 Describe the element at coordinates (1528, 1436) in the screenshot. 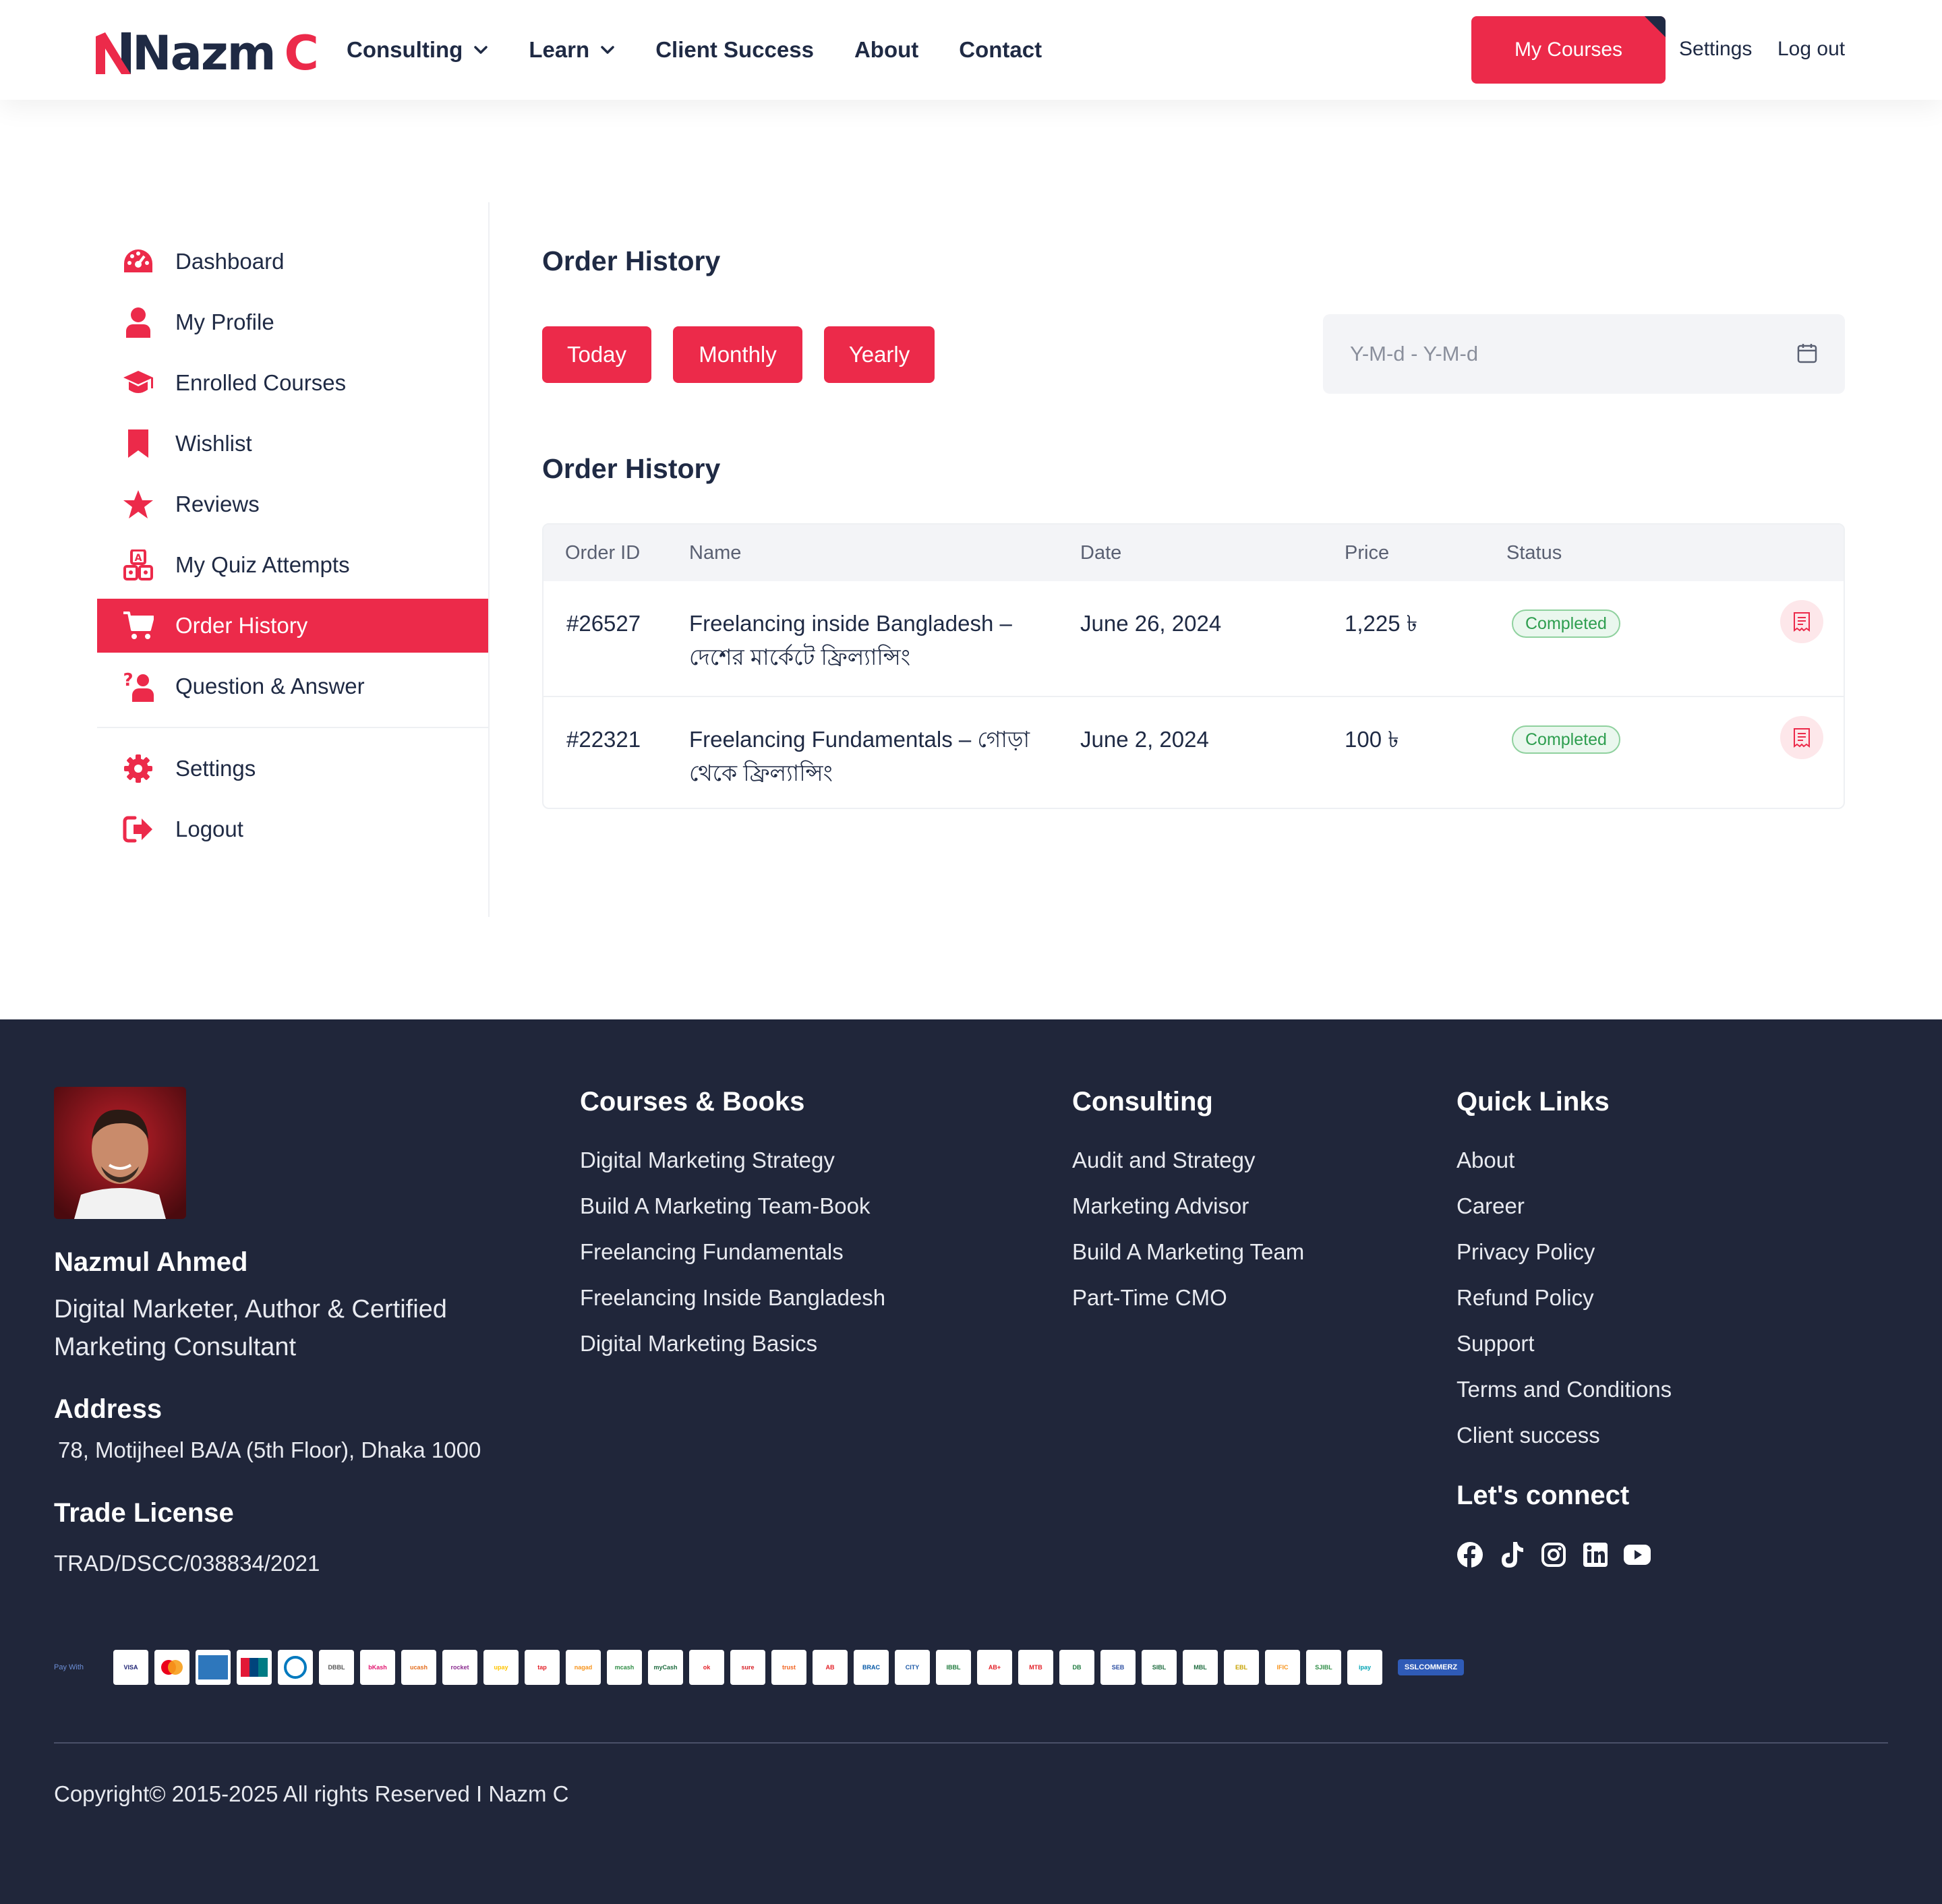

I see `footer-link: Client success` at that location.